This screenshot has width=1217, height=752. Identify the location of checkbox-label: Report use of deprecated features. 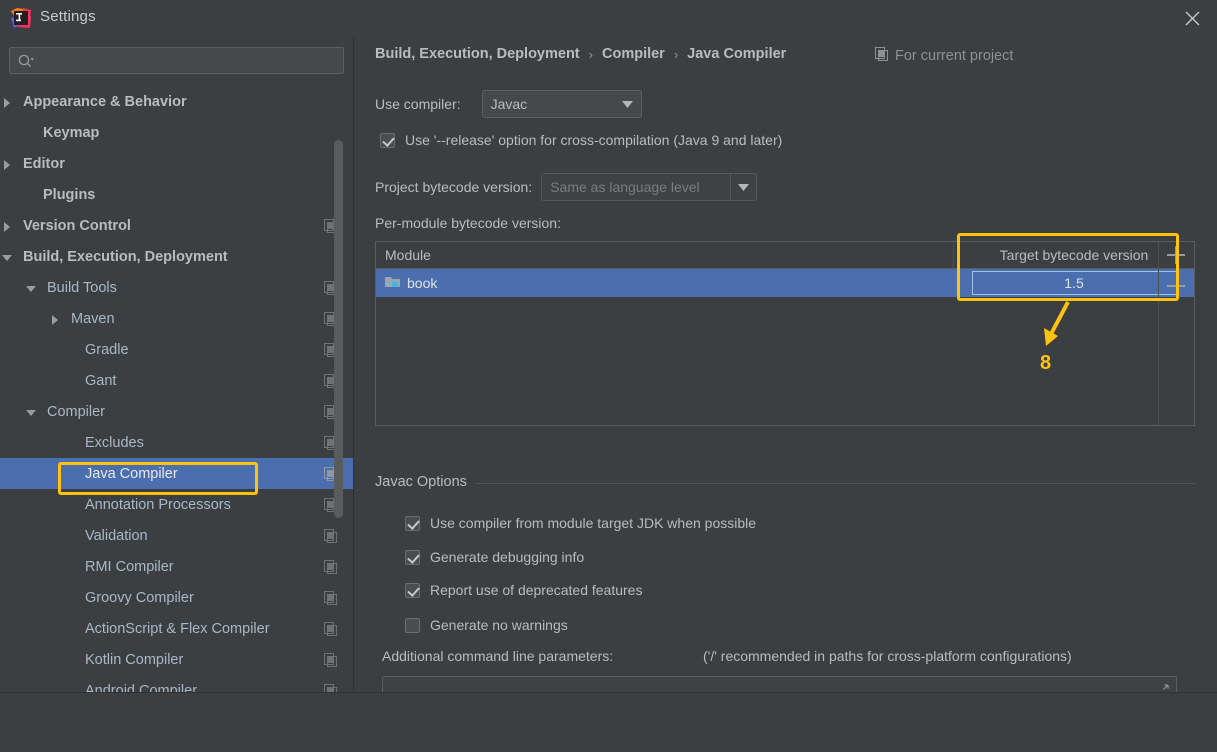
(536, 590).